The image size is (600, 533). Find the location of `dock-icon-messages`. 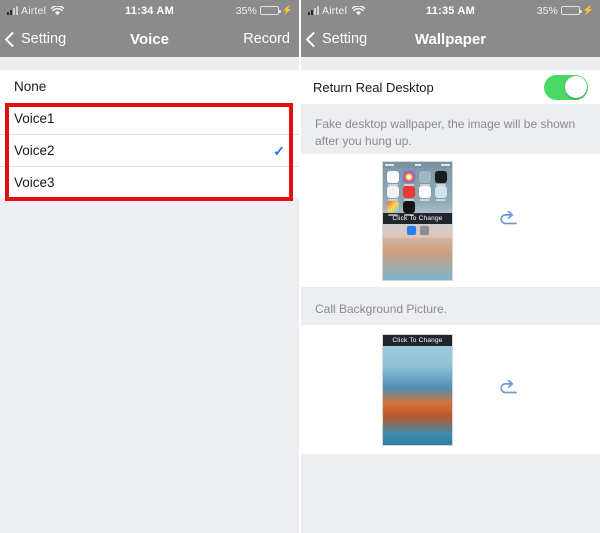

dock-icon-messages is located at coordinates (411, 230).